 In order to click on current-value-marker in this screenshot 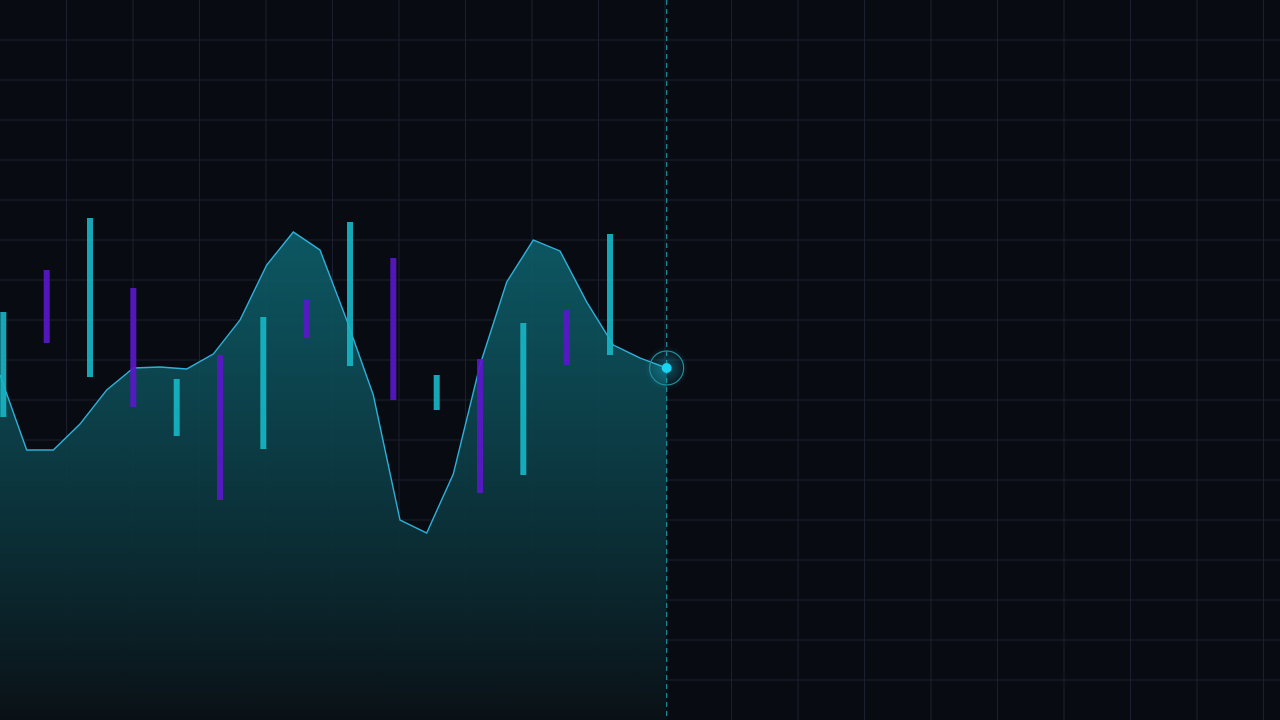, I will do `click(666, 368)`.